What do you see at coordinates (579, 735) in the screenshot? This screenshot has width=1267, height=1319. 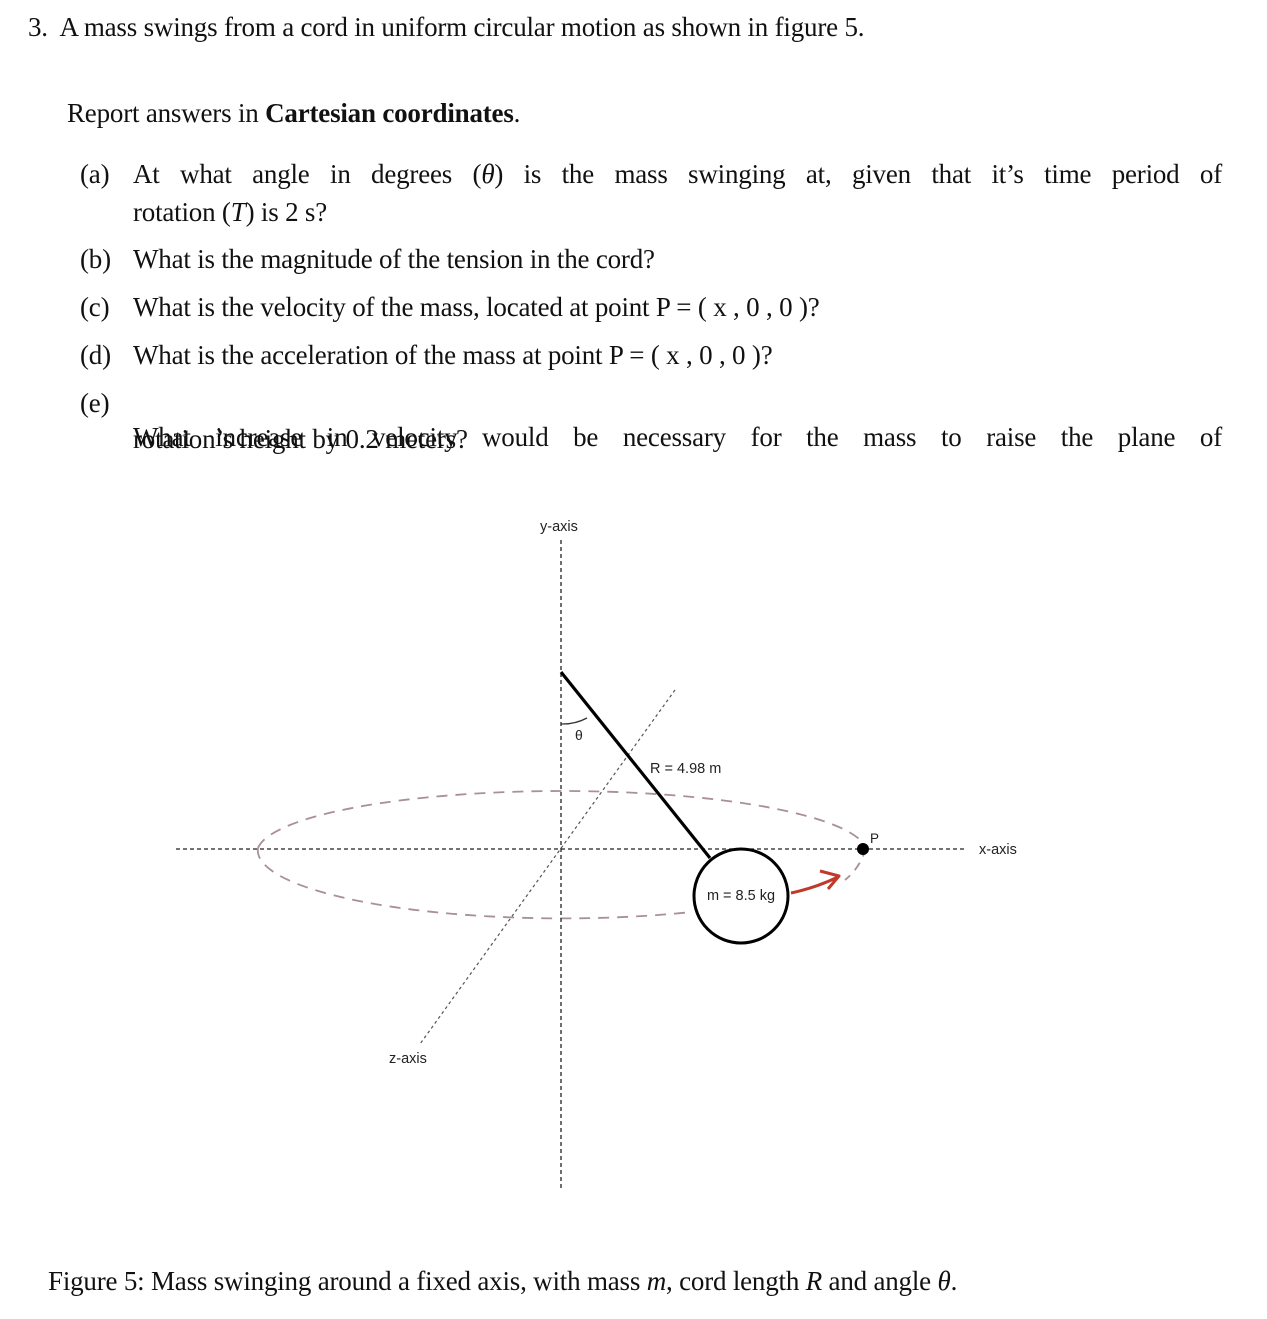 I see `angle-label: θ` at bounding box center [579, 735].